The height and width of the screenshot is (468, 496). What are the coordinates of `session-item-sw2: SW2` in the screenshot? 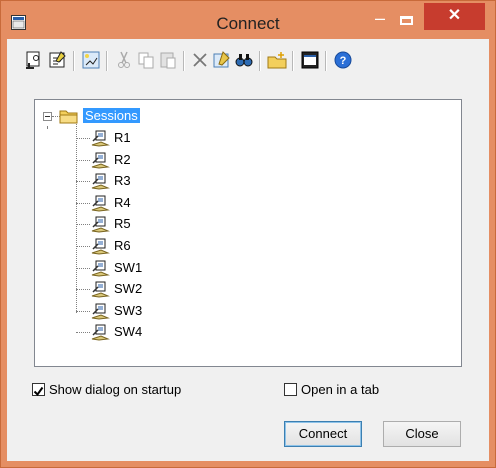 It's located at (130, 289).